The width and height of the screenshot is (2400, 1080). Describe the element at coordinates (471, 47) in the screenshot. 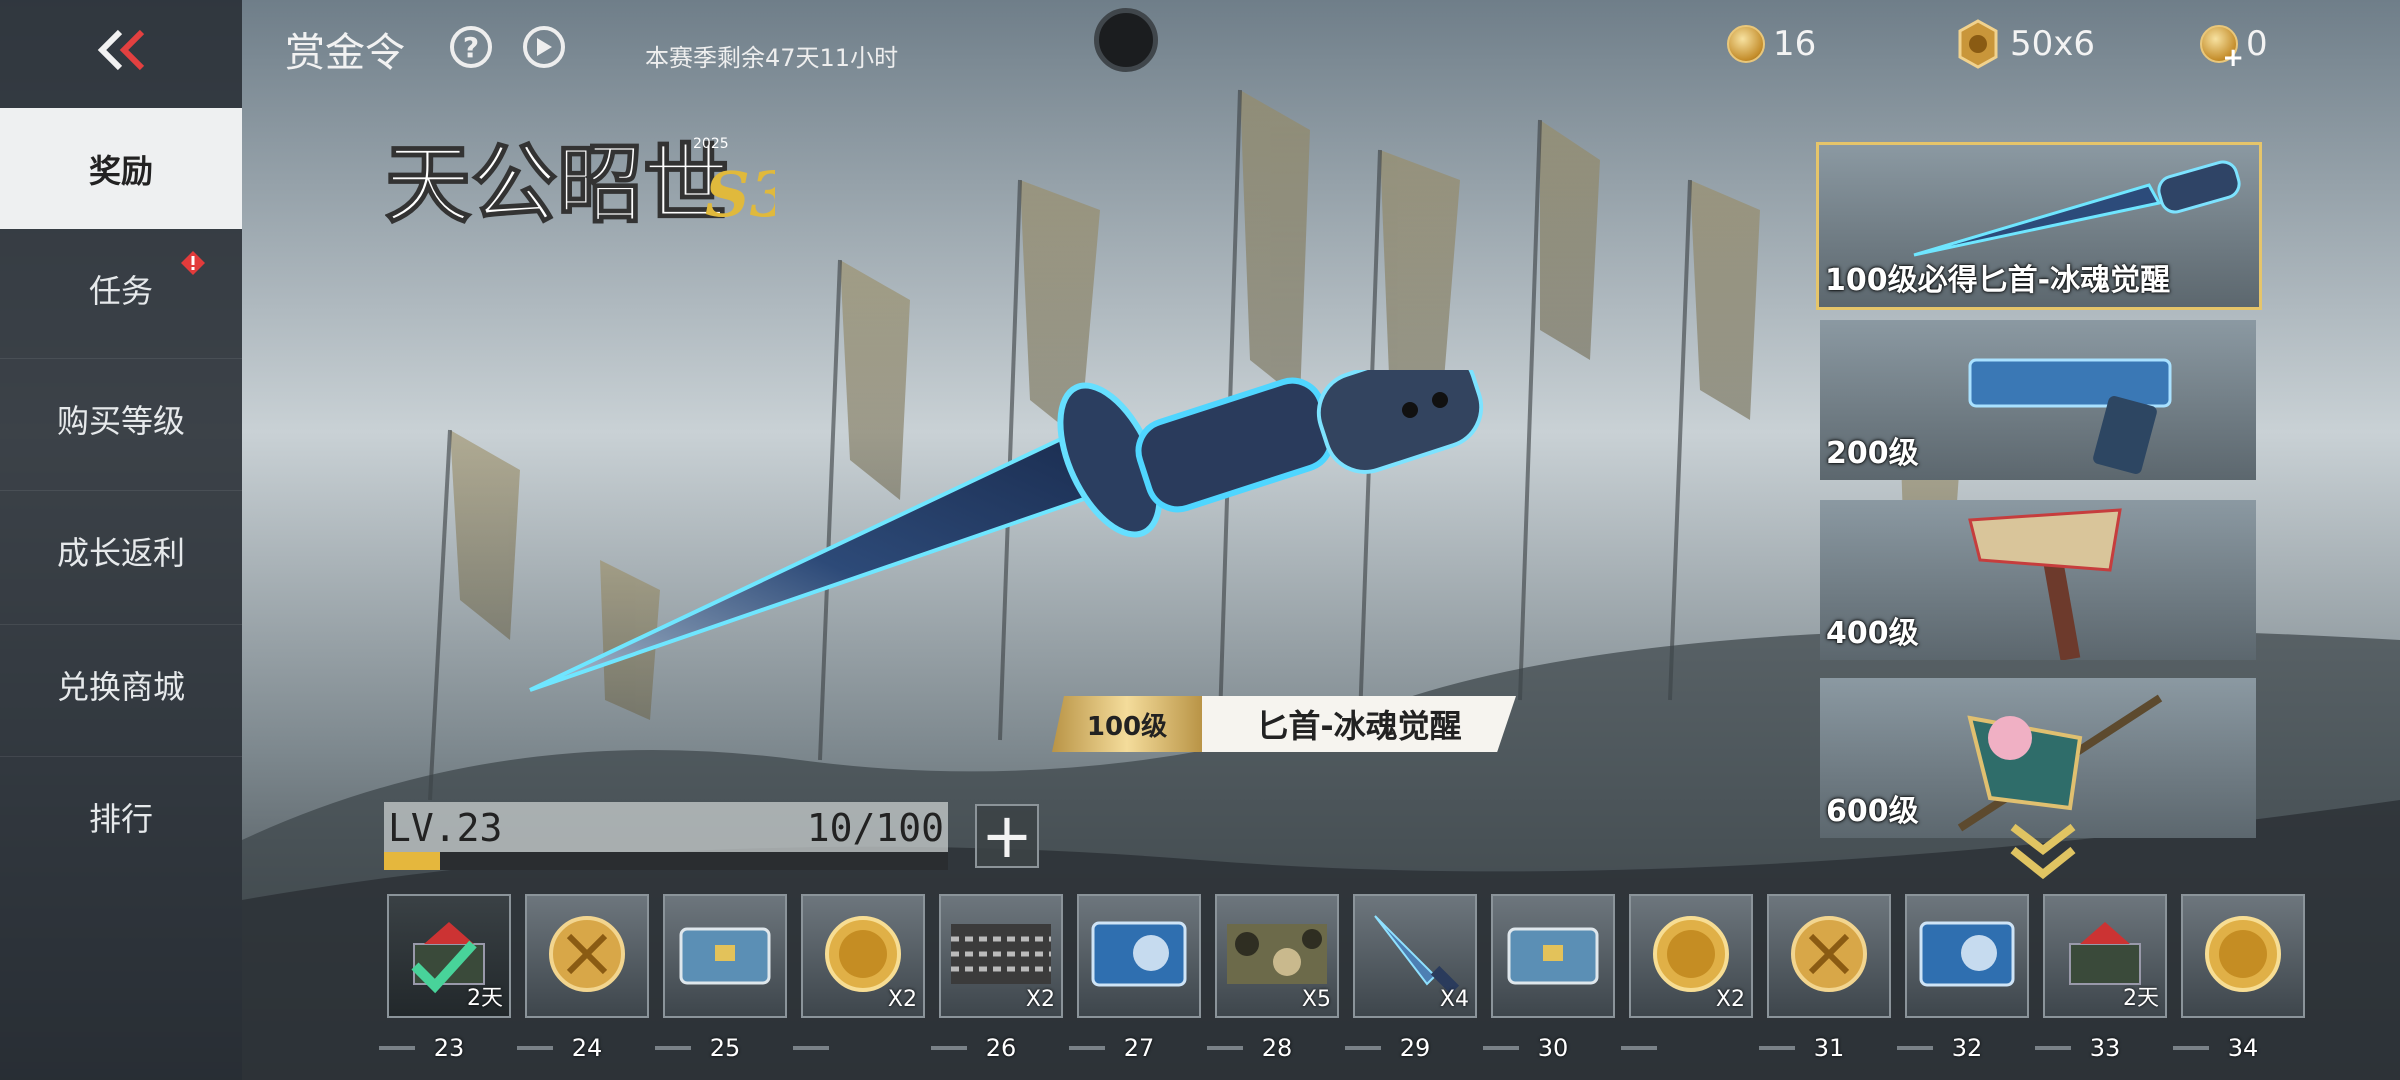

I see `question-icon: ?` at that location.